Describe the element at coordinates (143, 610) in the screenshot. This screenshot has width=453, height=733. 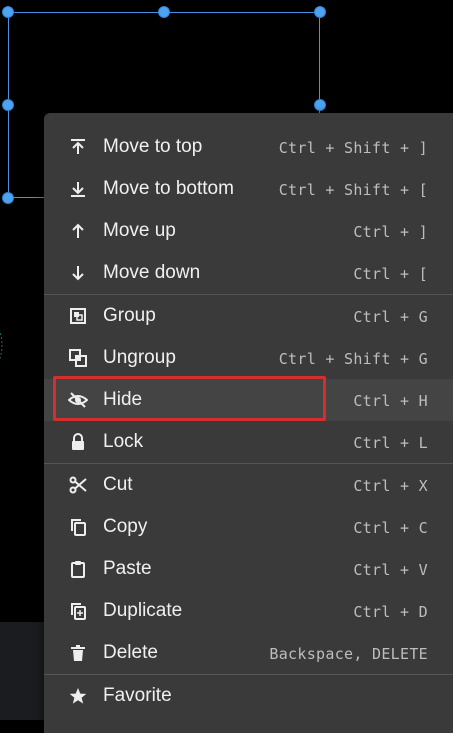
I see `menu-item-label: Duplicate` at that location.